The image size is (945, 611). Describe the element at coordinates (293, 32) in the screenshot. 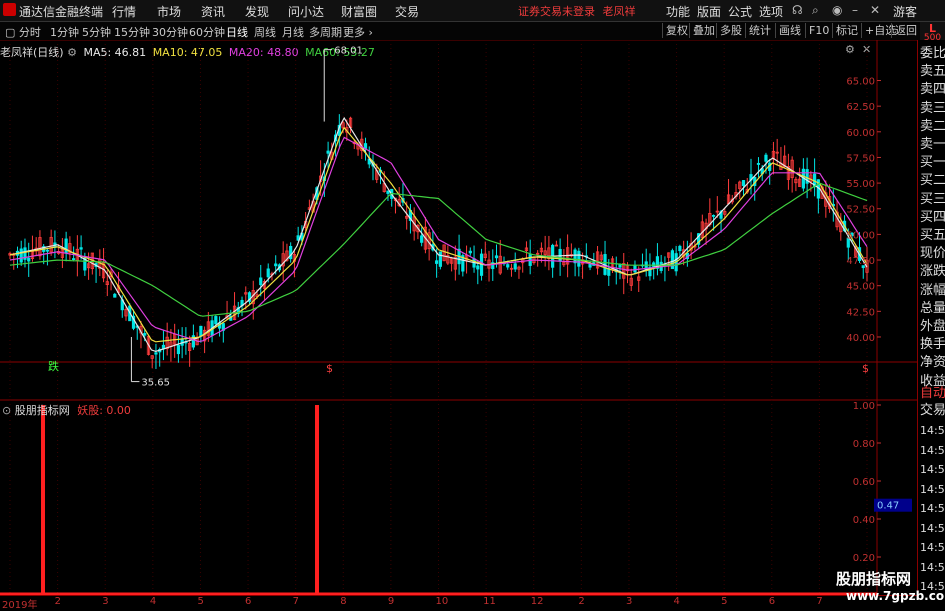

I see `tab-period-month: 月线` at that location.